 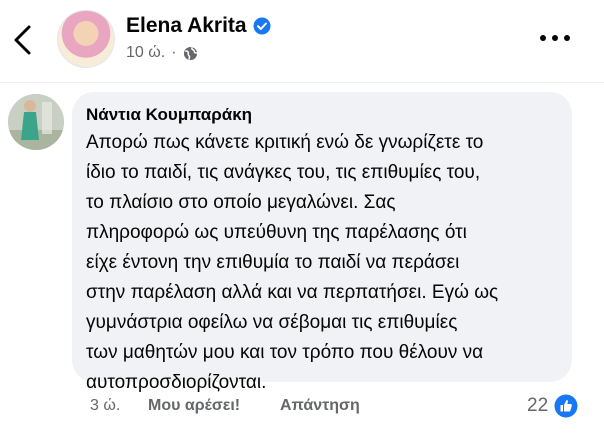 What do you see at coordinates (276, 232) in the screenshot?
I see `comment-line: πληροφορώ ως υπεύθυνη της παρέλασης ότι` at bounding box center [276, 232].